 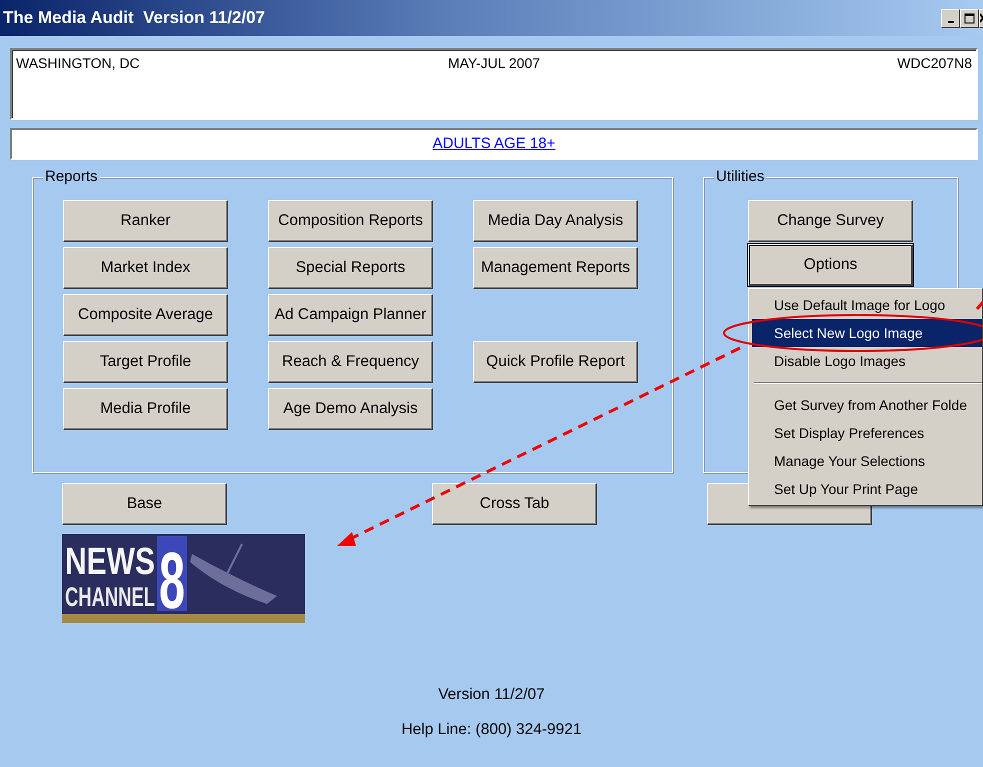 I want to click on window-title: The Media Audit Version 11/2/07, so click(x=134, y=18).